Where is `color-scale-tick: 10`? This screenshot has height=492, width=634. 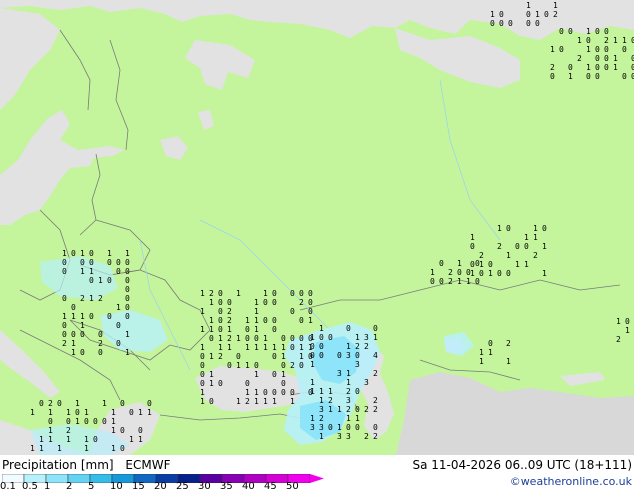
color-scale-tick: 10 is located at coordinates (116, 486).